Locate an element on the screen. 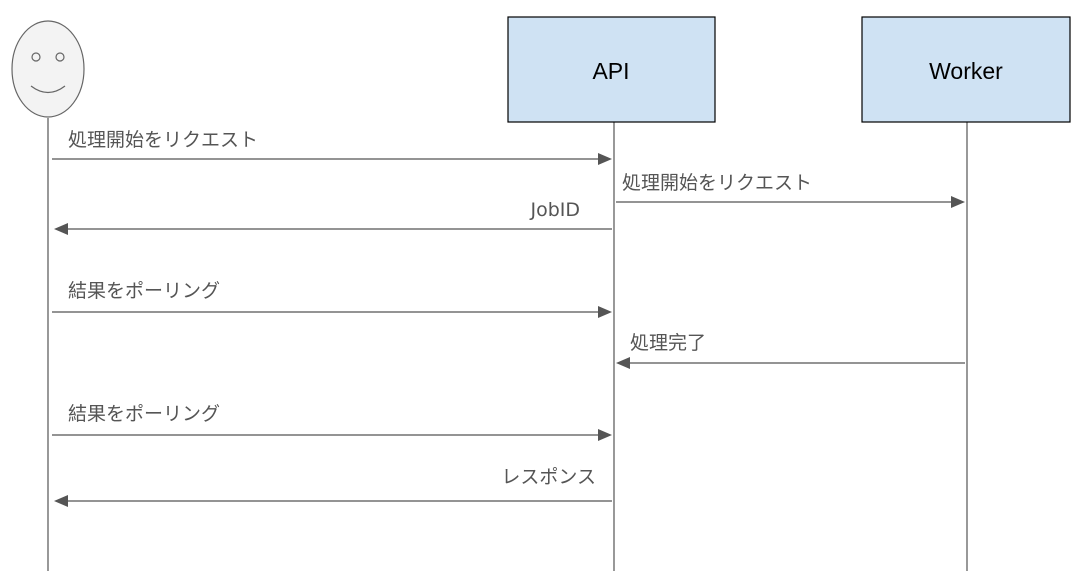  participant-api-label: API is located at coordinates (610, 71).